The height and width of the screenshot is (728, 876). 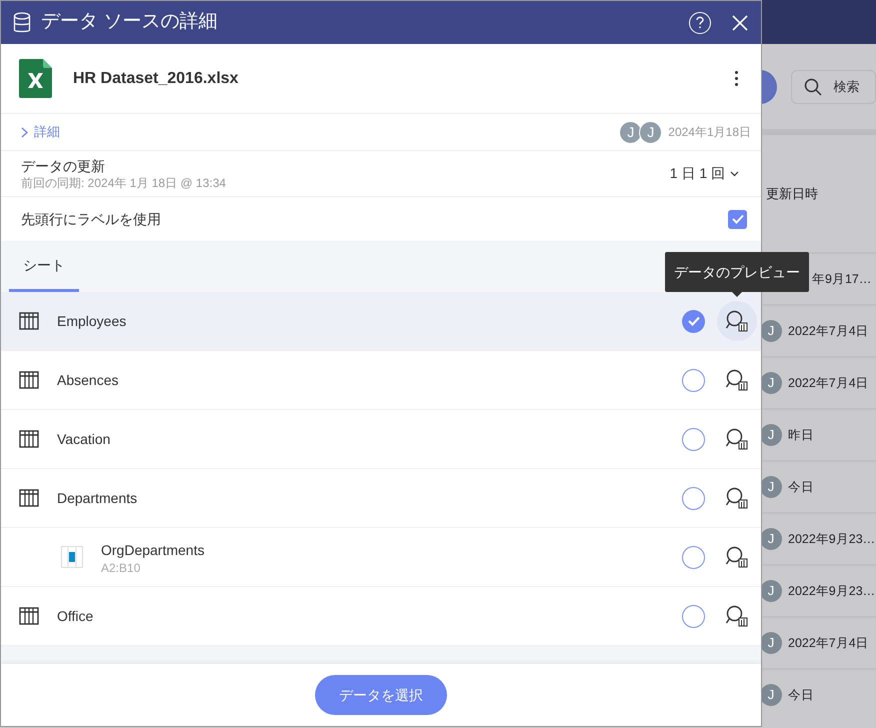 What do you see at coordinates (737, 272) in the screenshot?
I see `tooltip: データのプレビュー` at bounding box center [737, 272].